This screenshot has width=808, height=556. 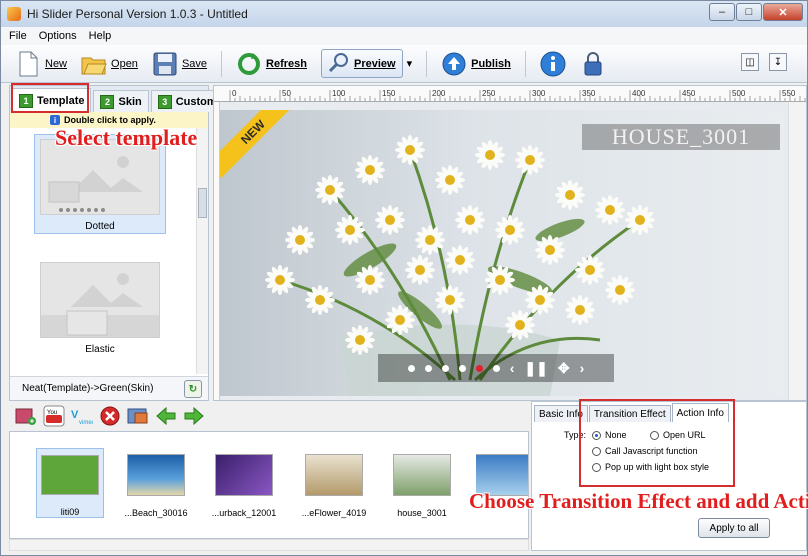 What do you see at coordinates (166, 416) in the screenshot?
I see `move-left-icon` at bounding box center [166, 416].